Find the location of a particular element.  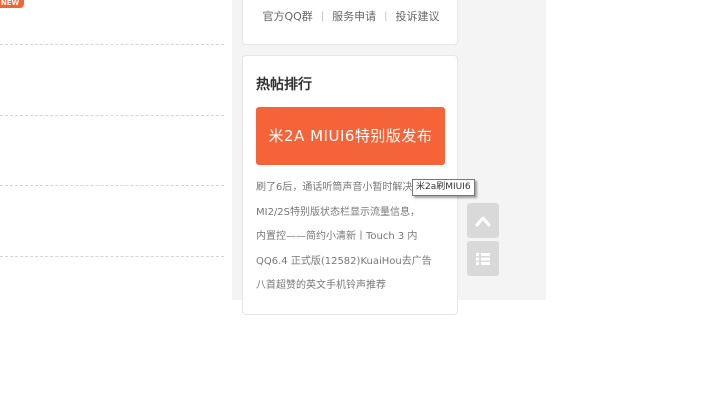

chevron-up-icon is located at coordinates (483, 221).